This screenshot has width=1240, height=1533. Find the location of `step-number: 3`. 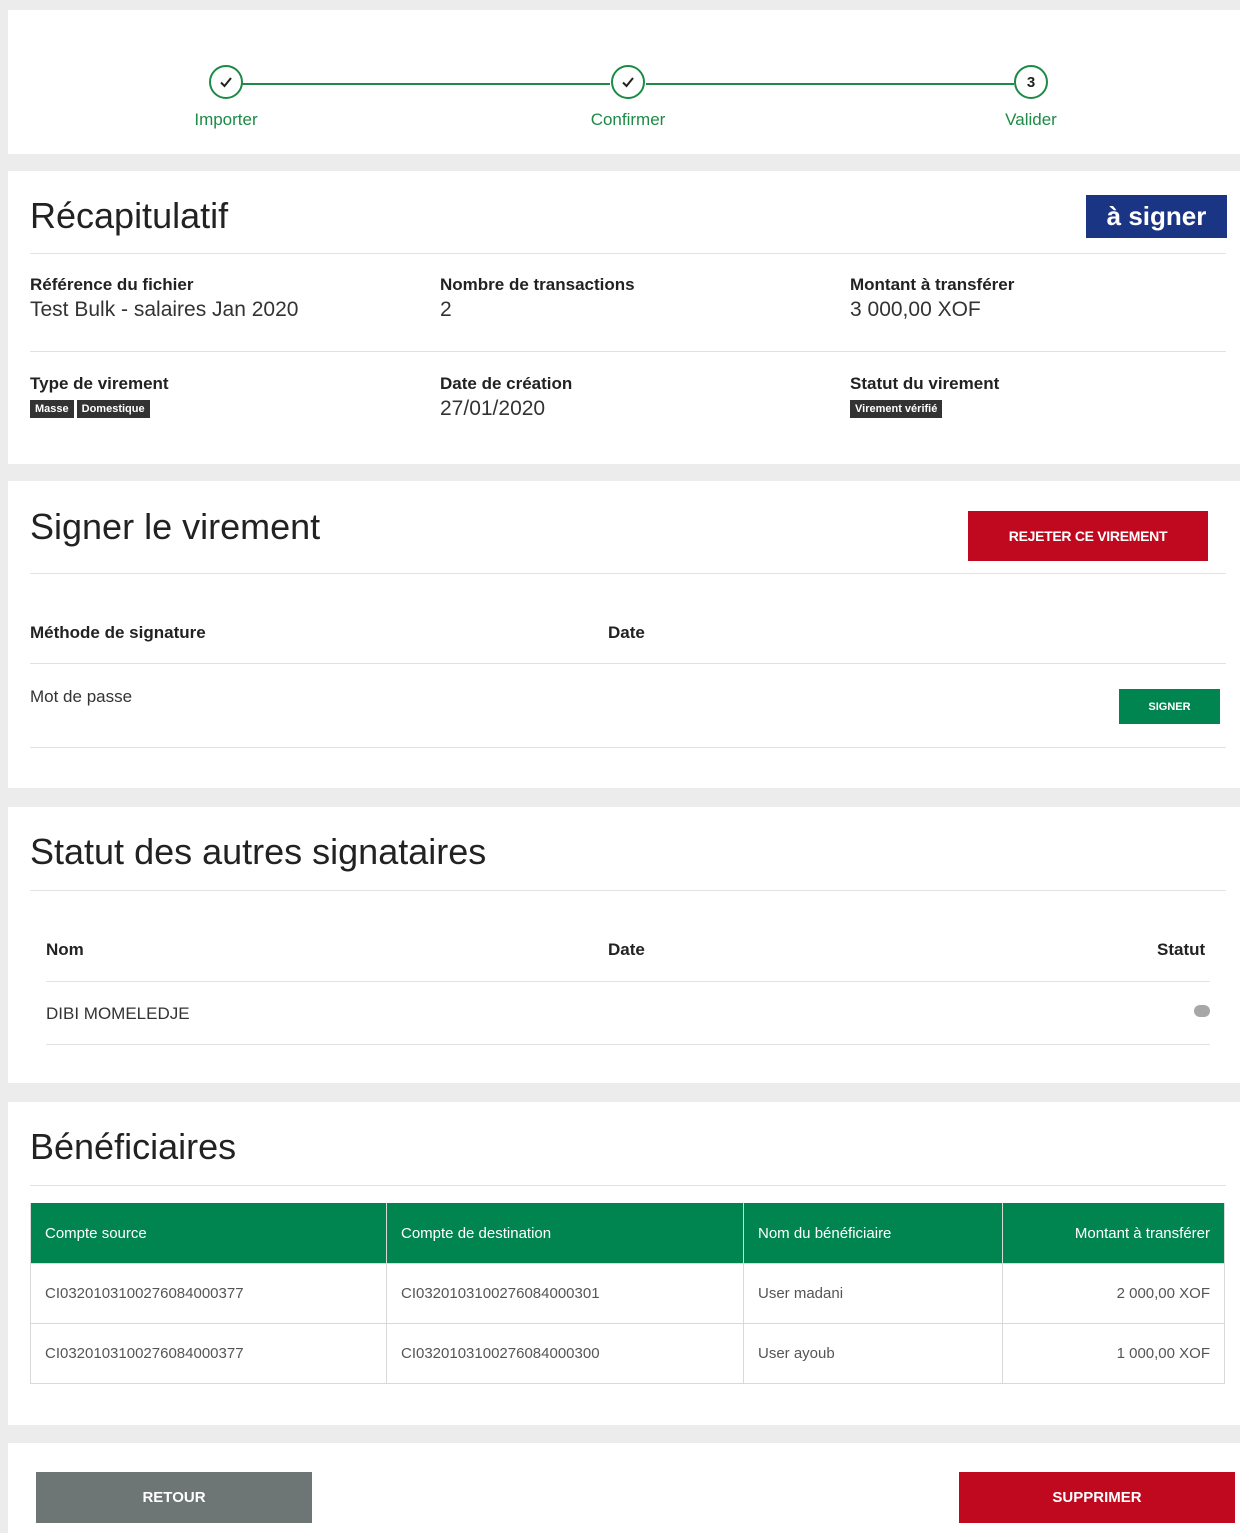

step-number: 3 is located at coordinates (1031, 82).